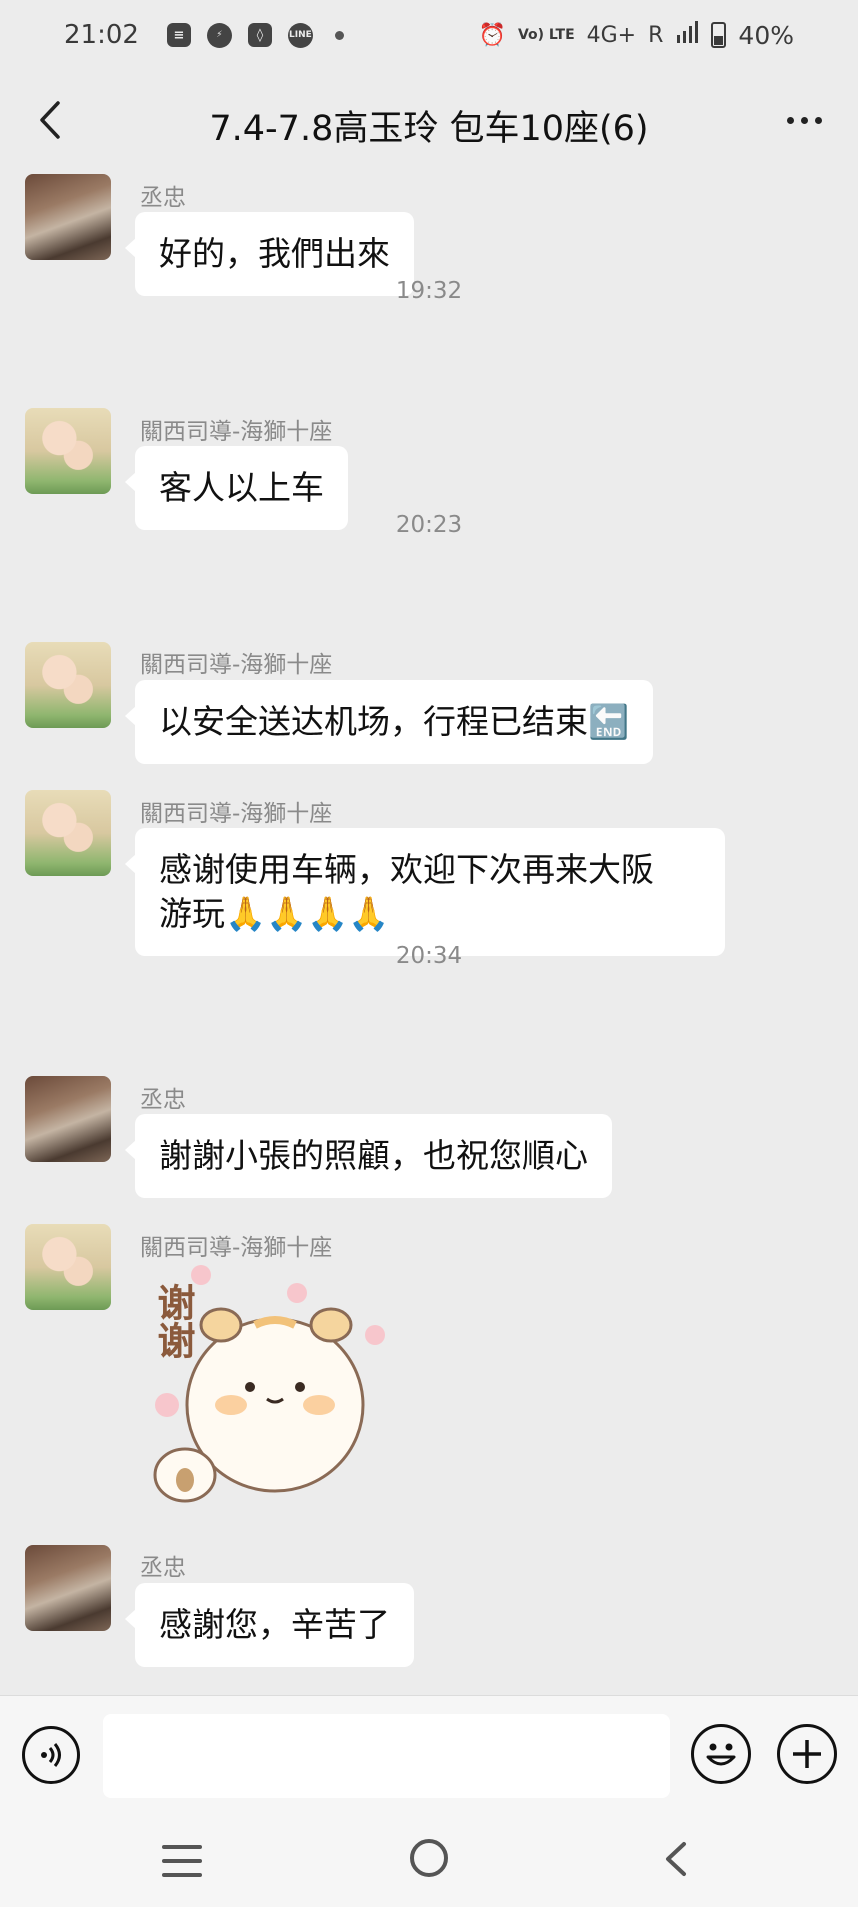 The height and width of the screenshot is (1907, 858). What do you see at coordinates (192, 913) in the screenshot?
I see `message-text: 游玩` at bounding box center [192, 913].